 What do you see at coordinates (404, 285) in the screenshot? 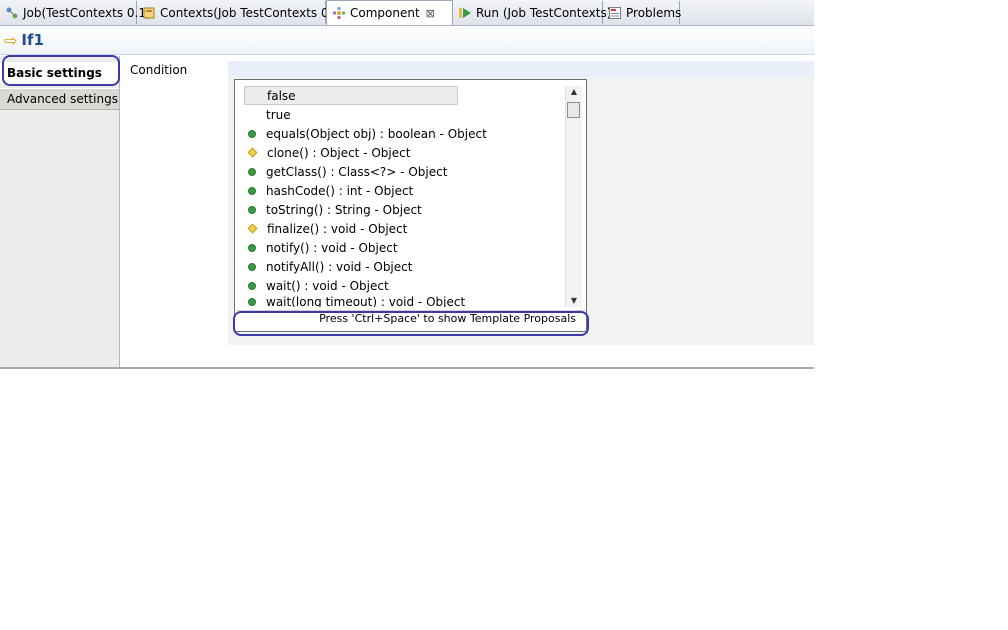
I see `proposal-item: wait() : void - Object` at bounding box center [404, 285].